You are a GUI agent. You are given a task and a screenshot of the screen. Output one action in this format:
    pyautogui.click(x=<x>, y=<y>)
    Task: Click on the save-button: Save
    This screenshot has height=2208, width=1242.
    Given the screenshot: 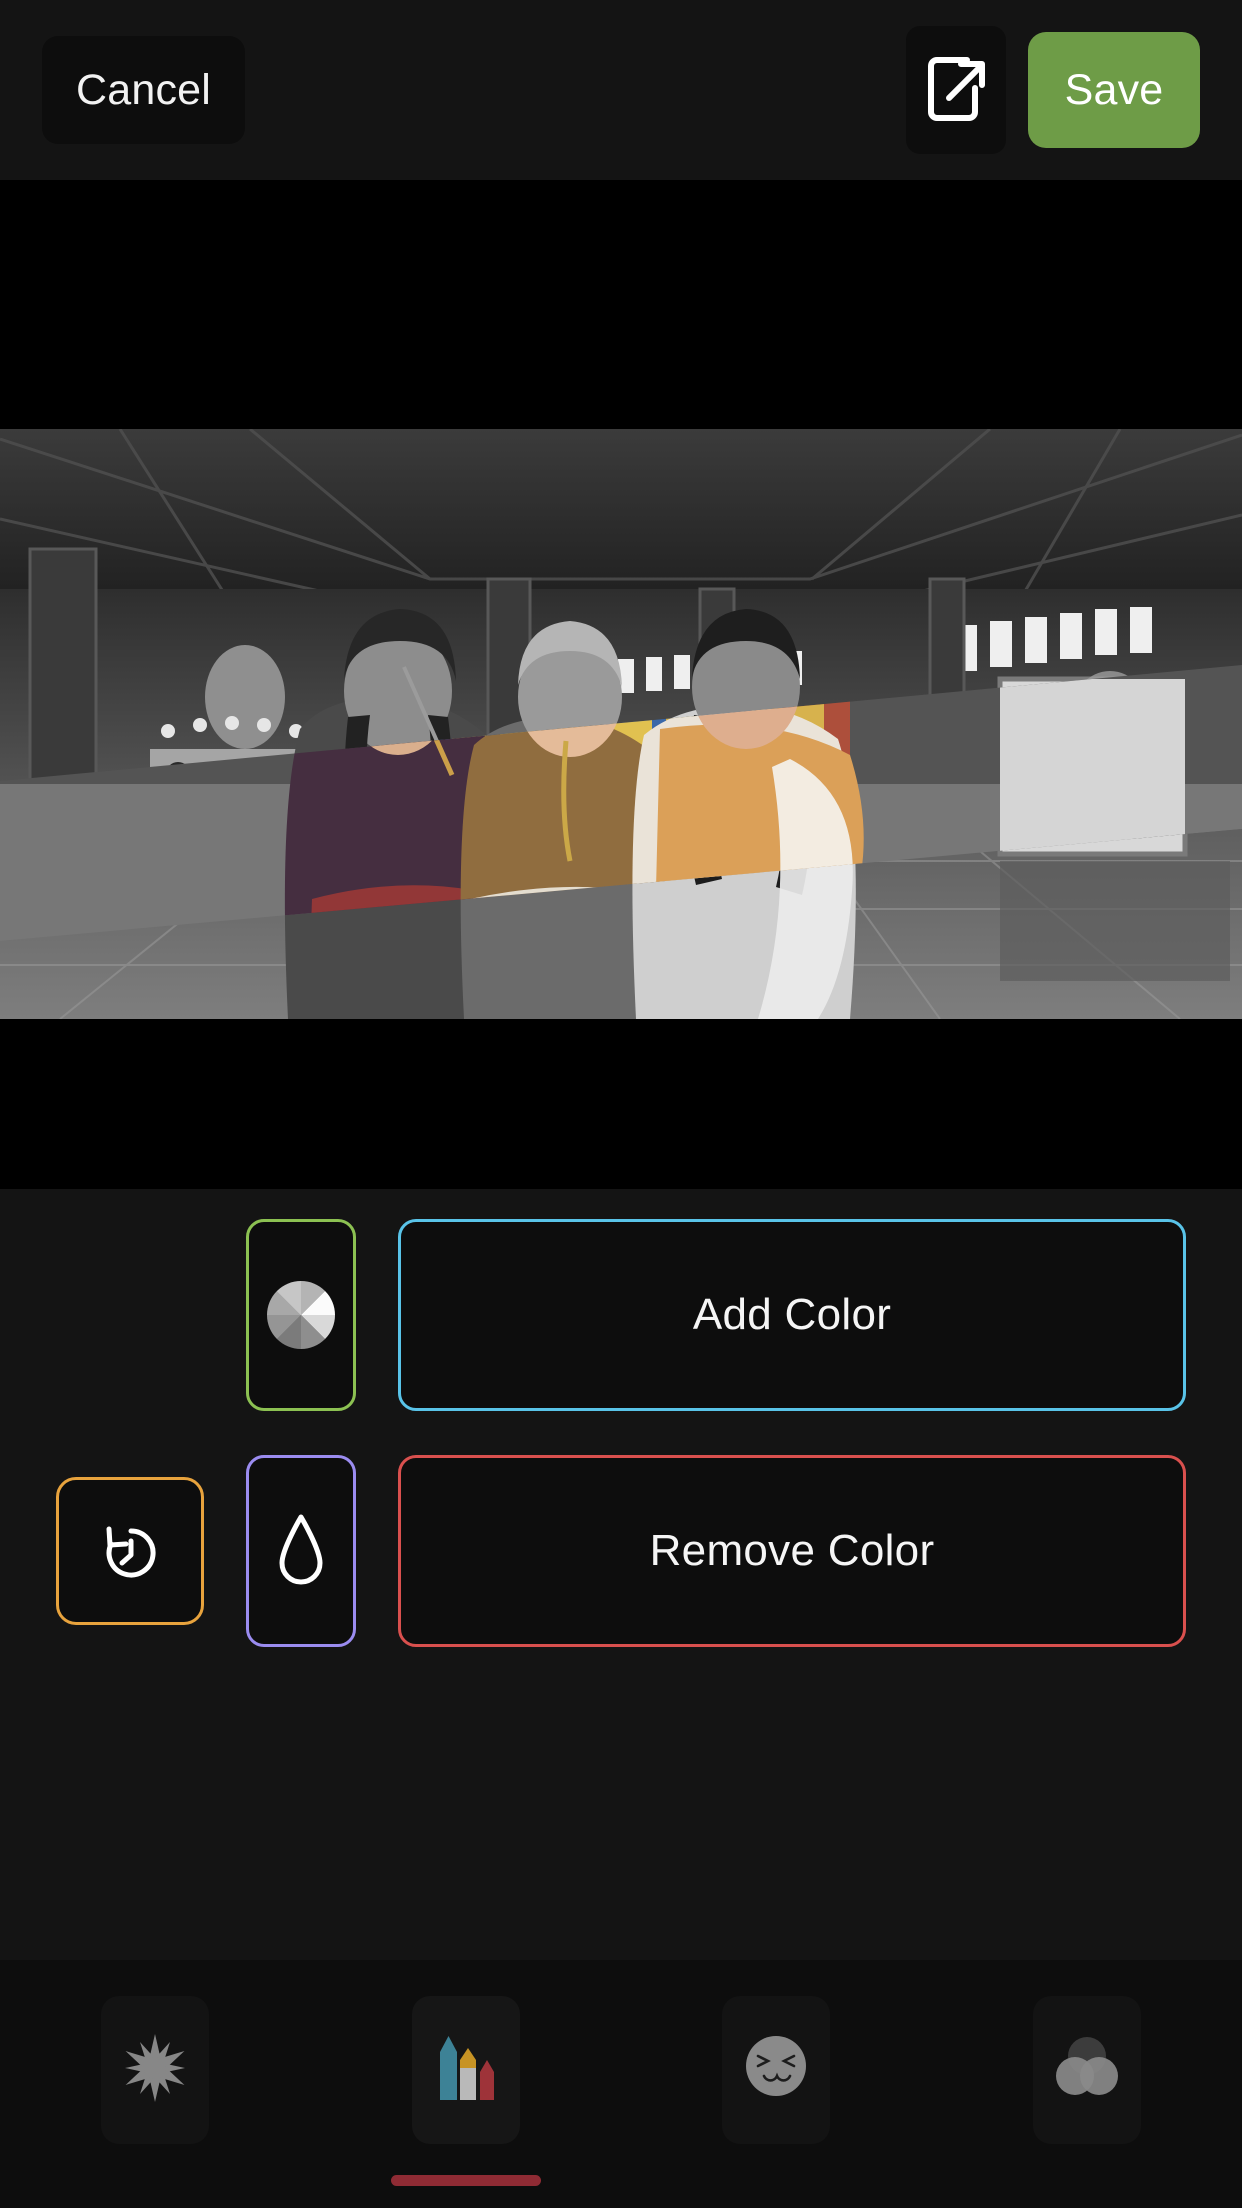 What is the action you would take?
    pyautogui.click(x=1114, y=90)
    